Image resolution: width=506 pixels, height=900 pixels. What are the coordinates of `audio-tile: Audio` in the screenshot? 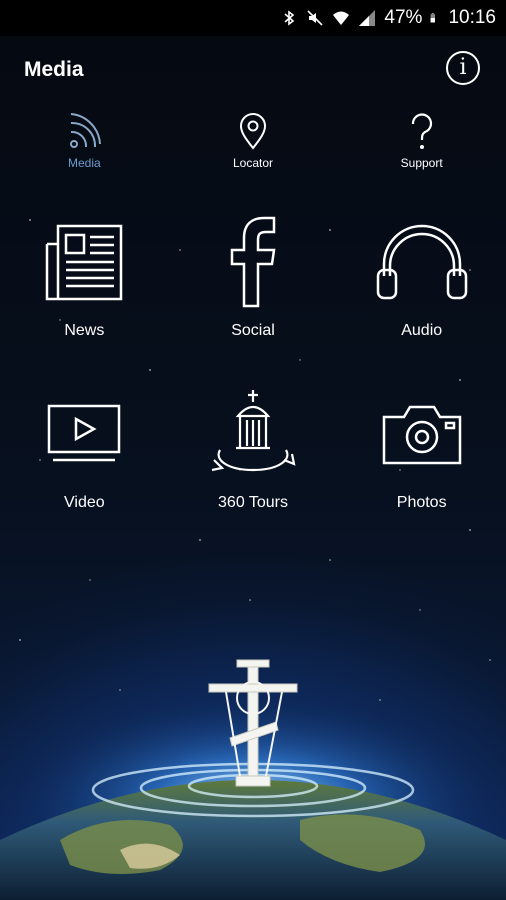 It's located at (421, 296).